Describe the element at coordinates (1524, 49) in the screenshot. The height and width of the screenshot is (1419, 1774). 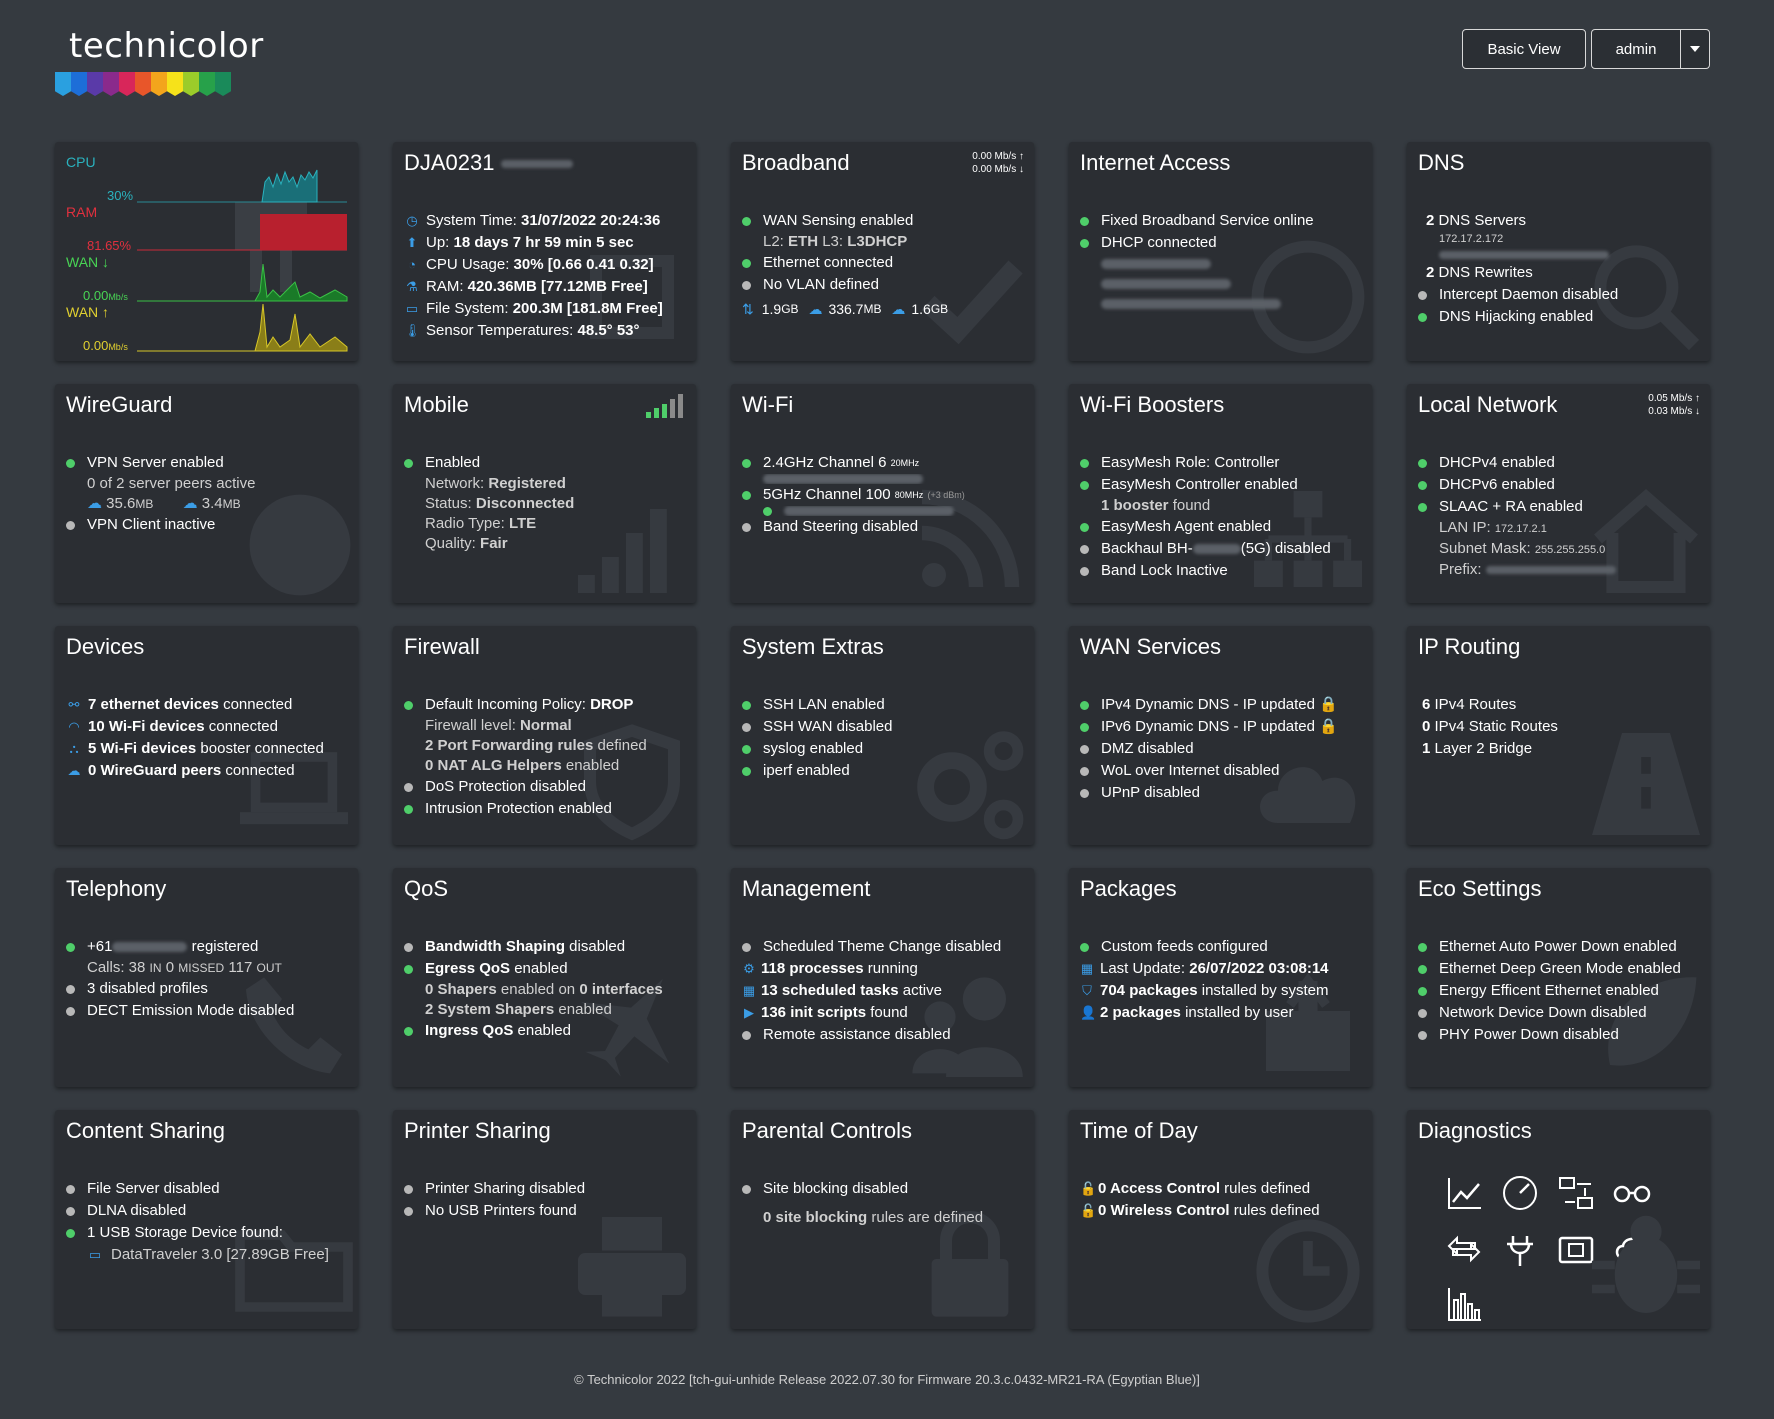
I see `basic-view-button: Basic View` at that location.